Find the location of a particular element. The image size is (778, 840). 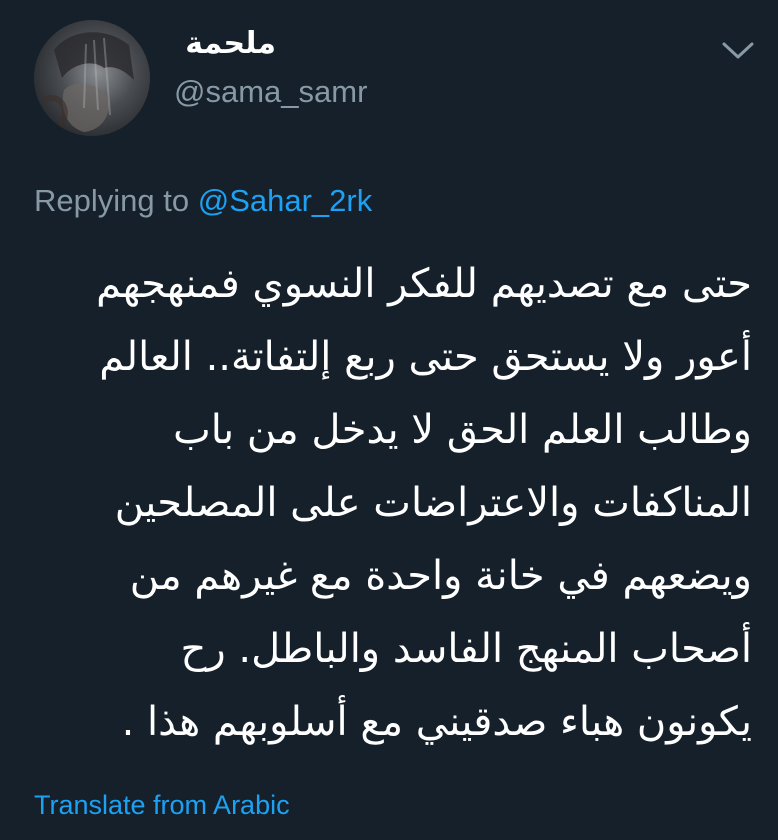

avatar-image is located at coordinates (92, 78).